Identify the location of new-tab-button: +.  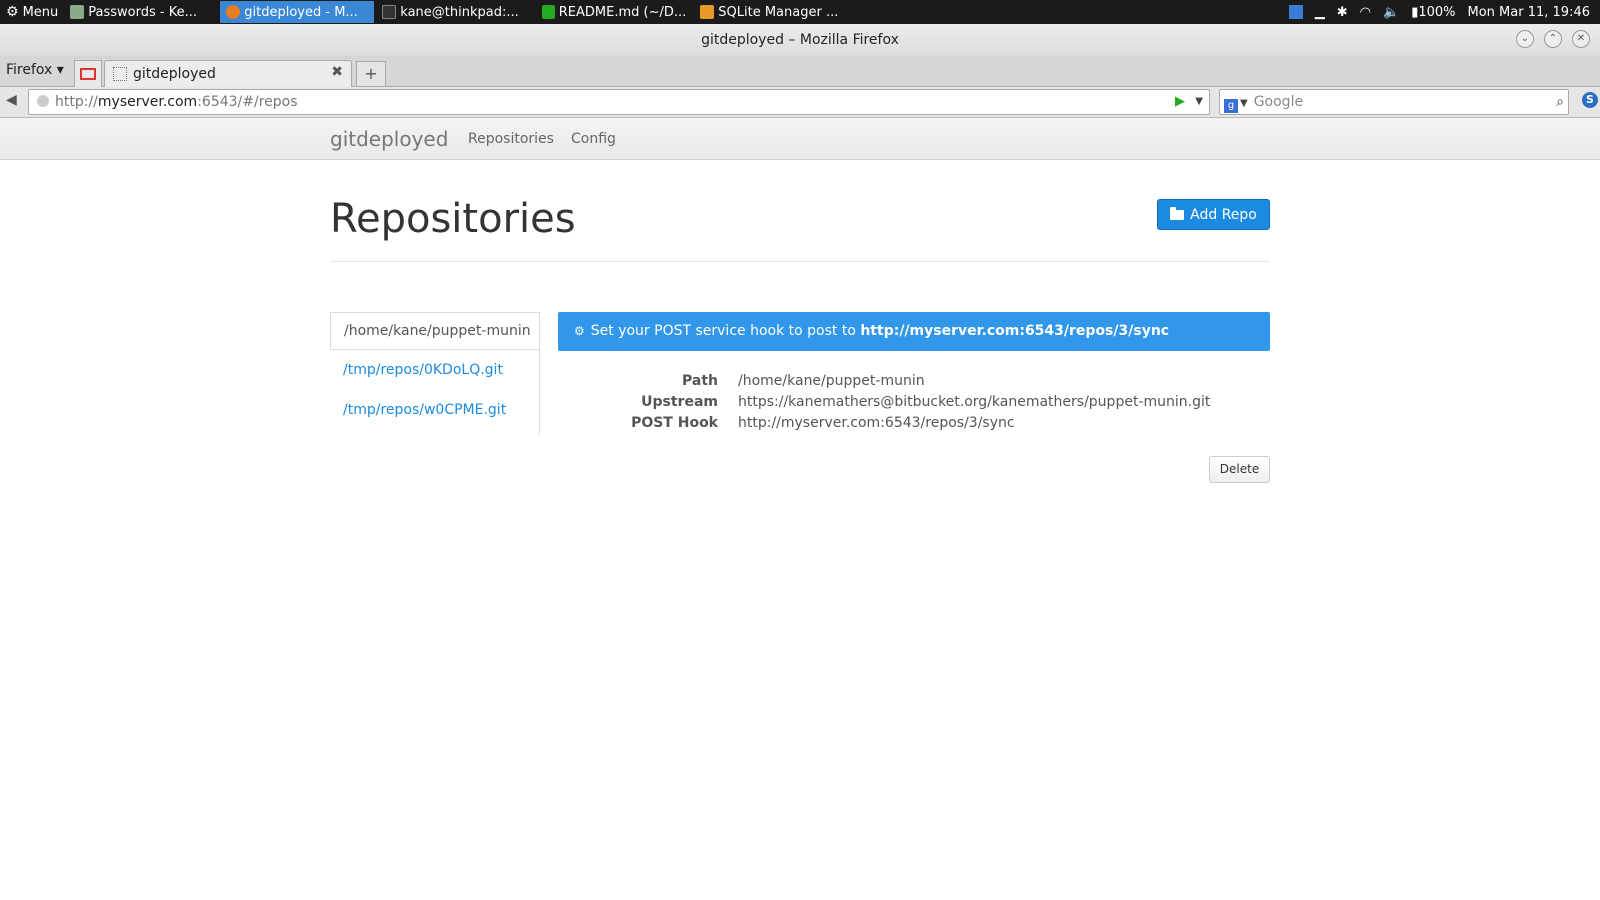
(371, 74).